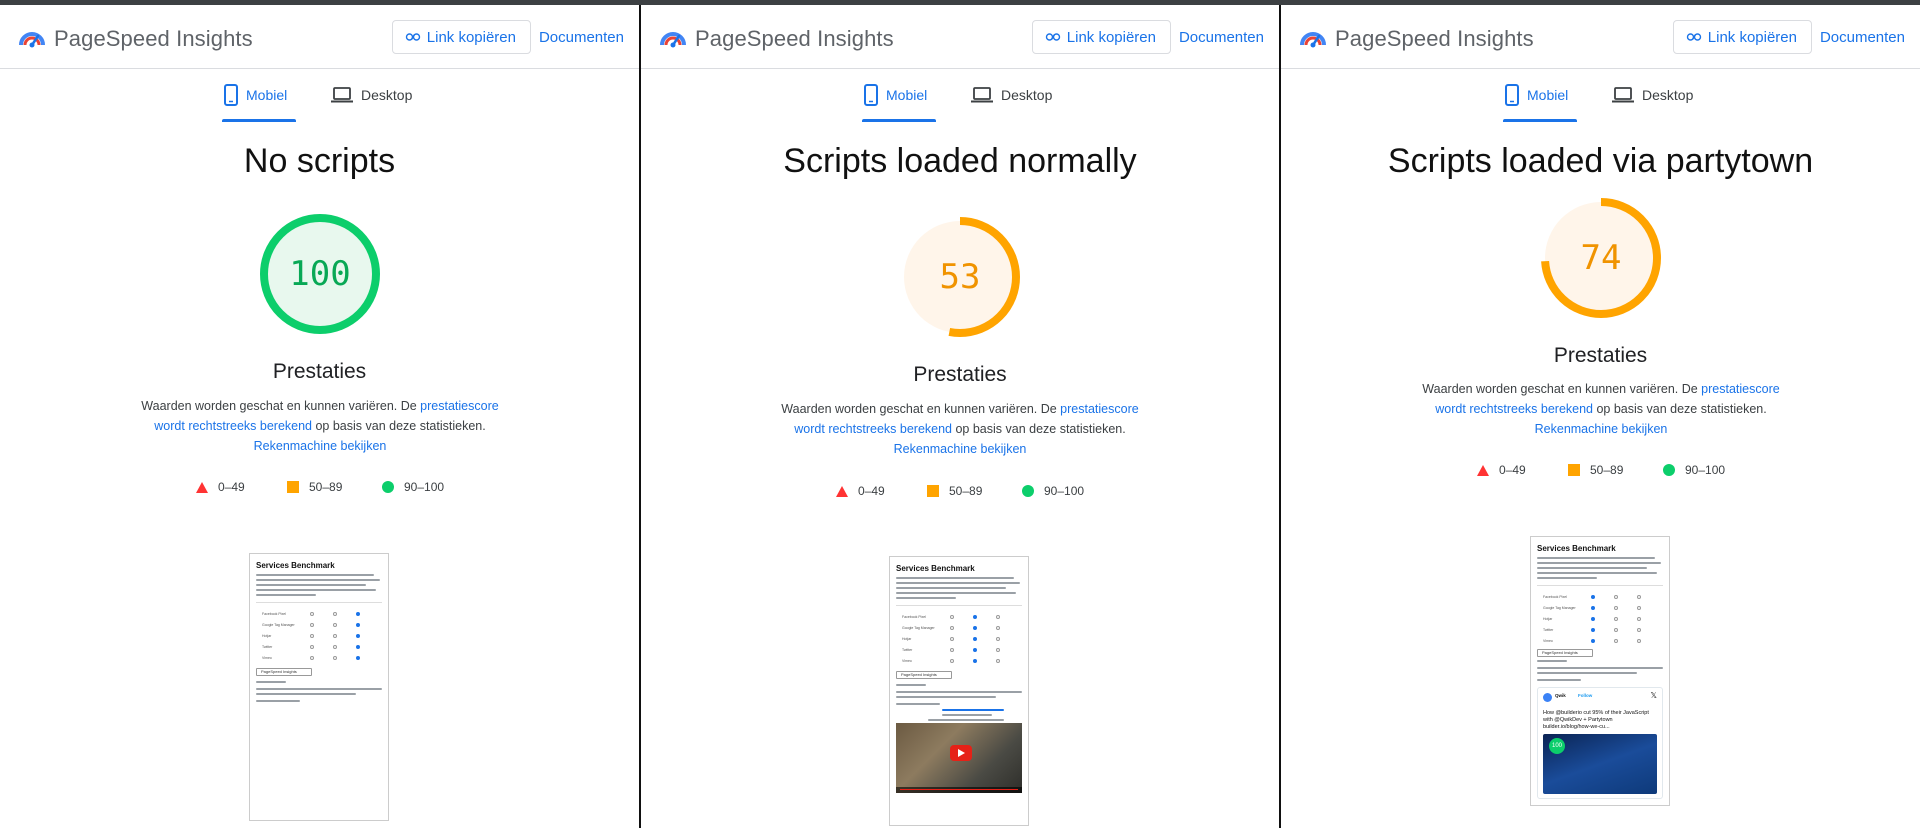 This screenshot has width=1920, height=828. What do you see at coordinates (960, 161) in the screenshot?
I see `panel-title: Scripts loaded normally` at bounding box center [960, 161].